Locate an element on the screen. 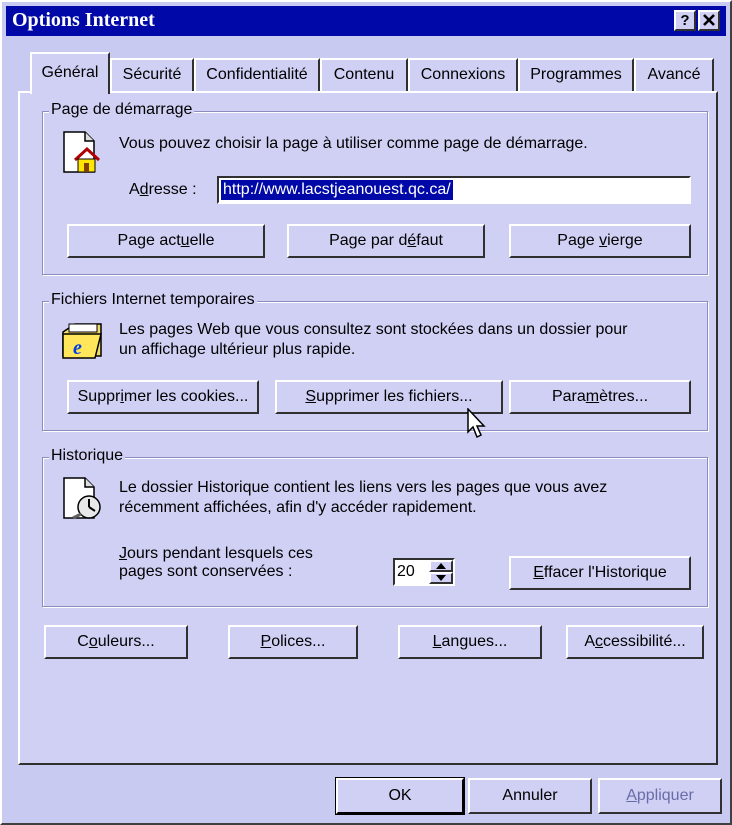 The width and height of the screenshot is (732, 825). tab-security: Sécurité is located at coordinates (152, 75).